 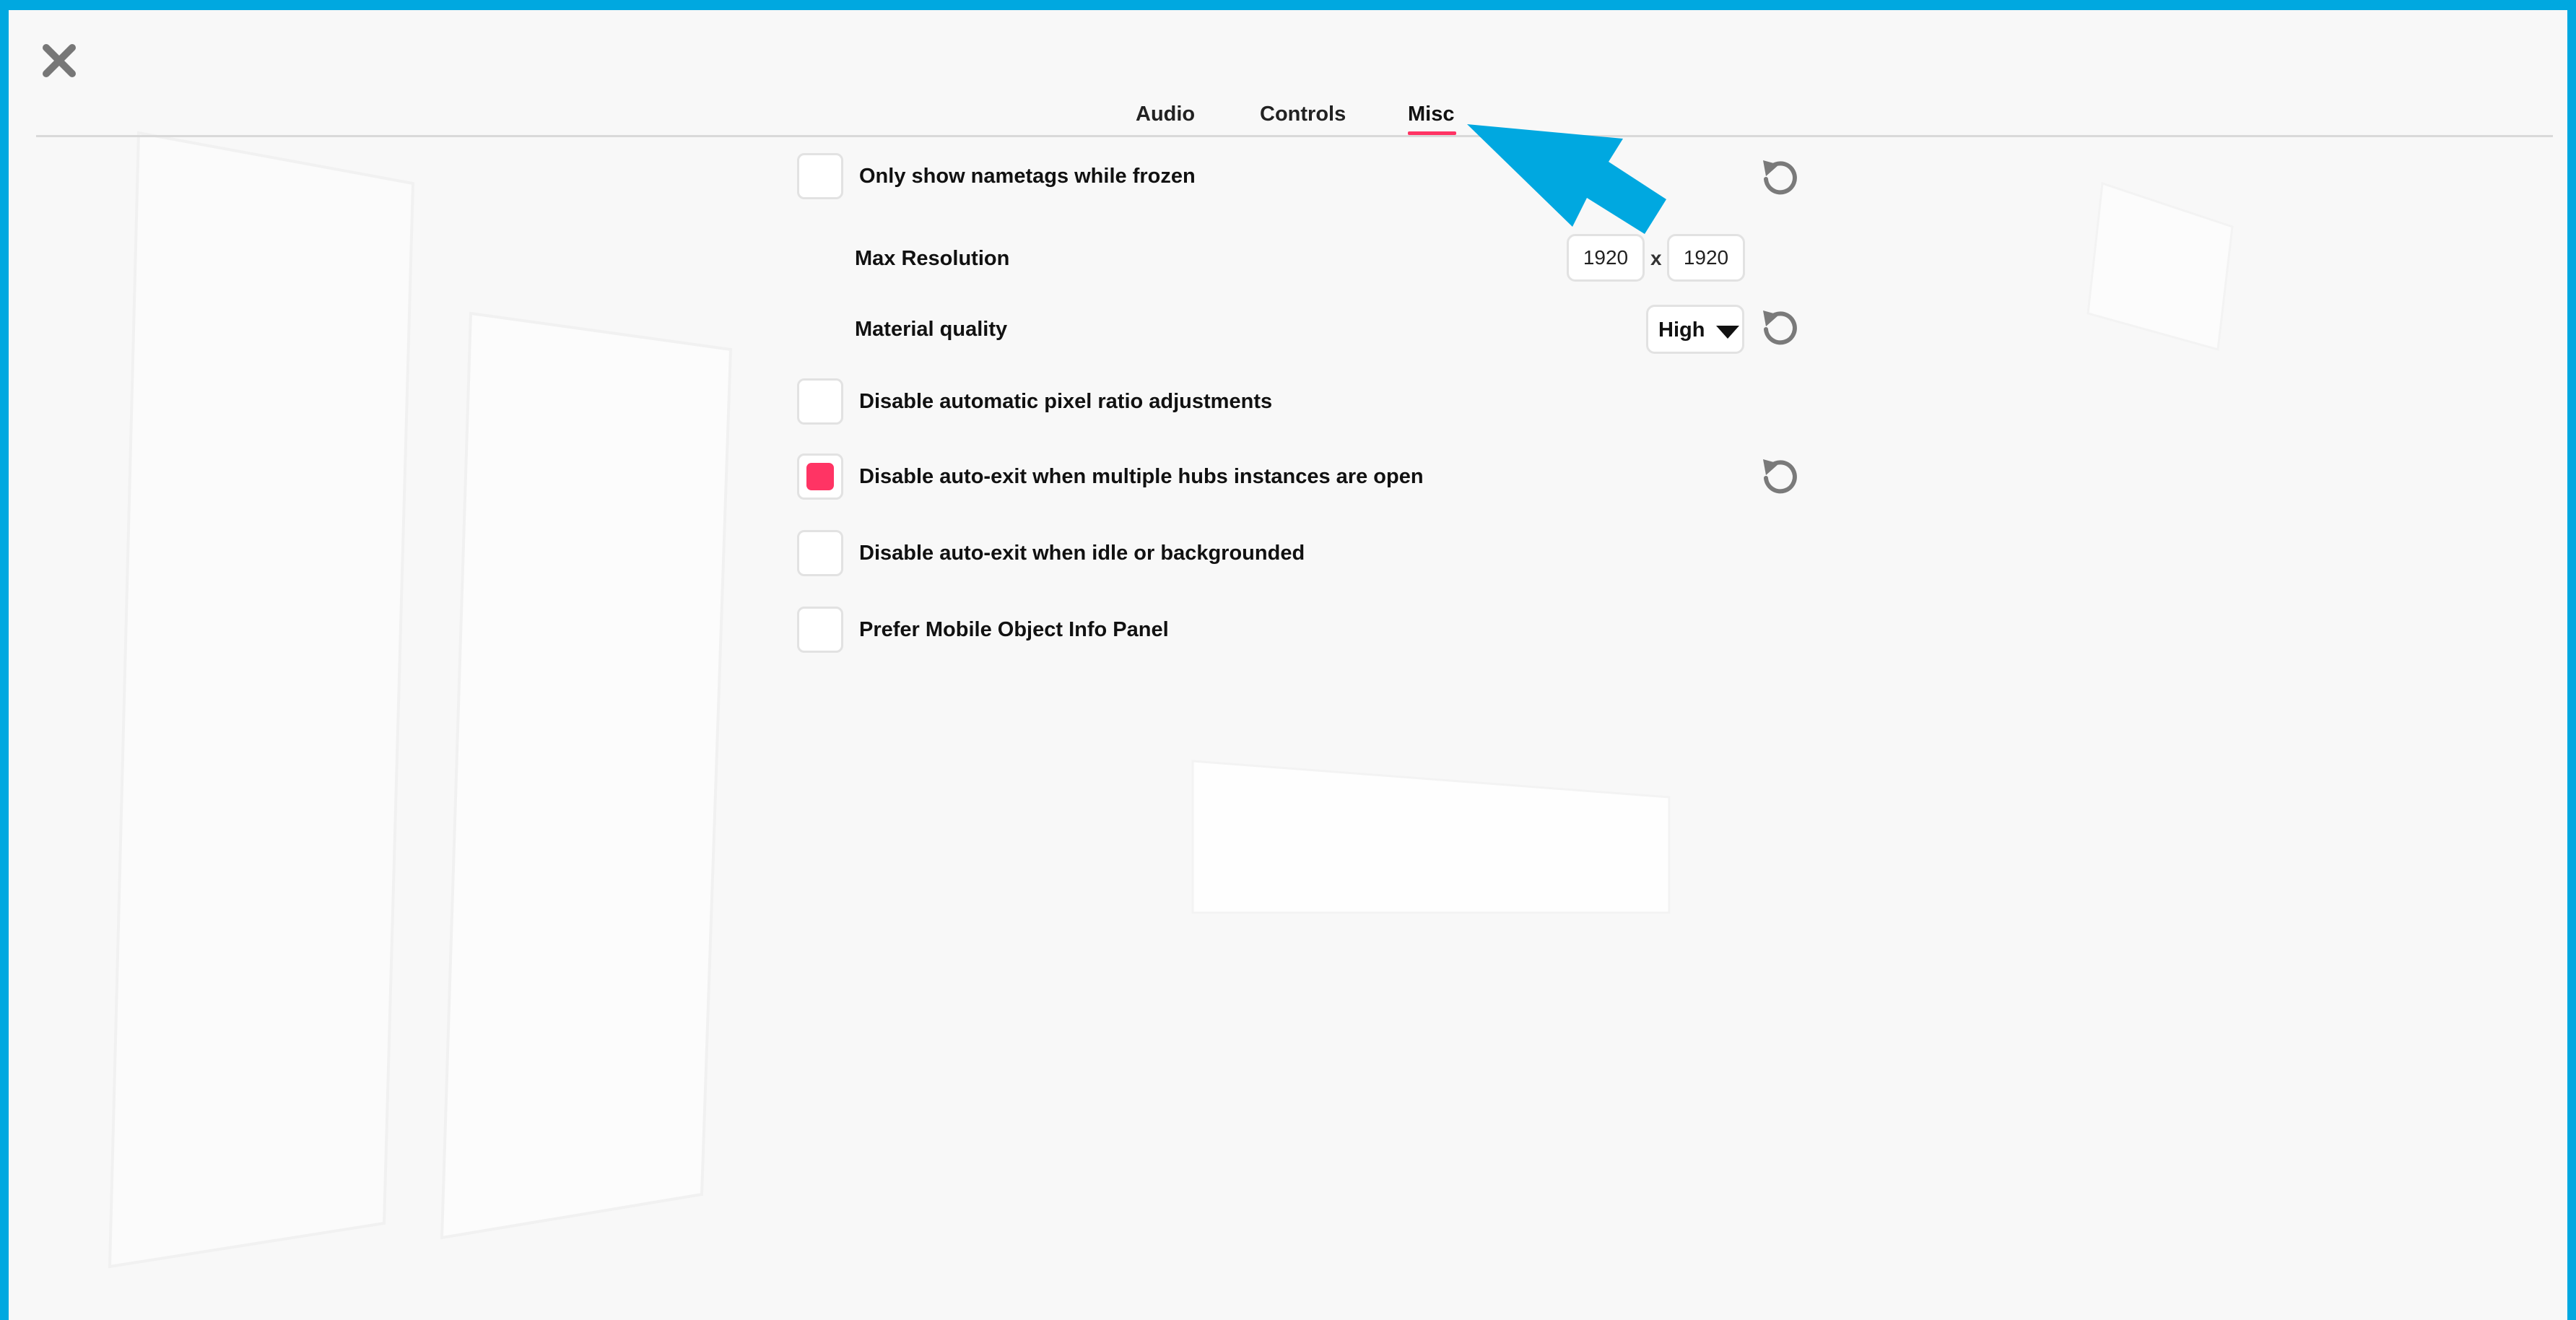 I want to click on close-icon, so click(x=59, y=60).